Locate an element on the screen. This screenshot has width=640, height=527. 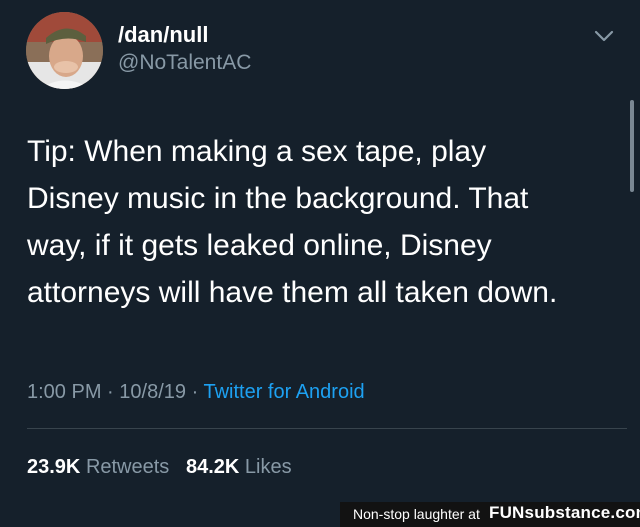
likes-label: Likes is located at coordinates (268, 467).